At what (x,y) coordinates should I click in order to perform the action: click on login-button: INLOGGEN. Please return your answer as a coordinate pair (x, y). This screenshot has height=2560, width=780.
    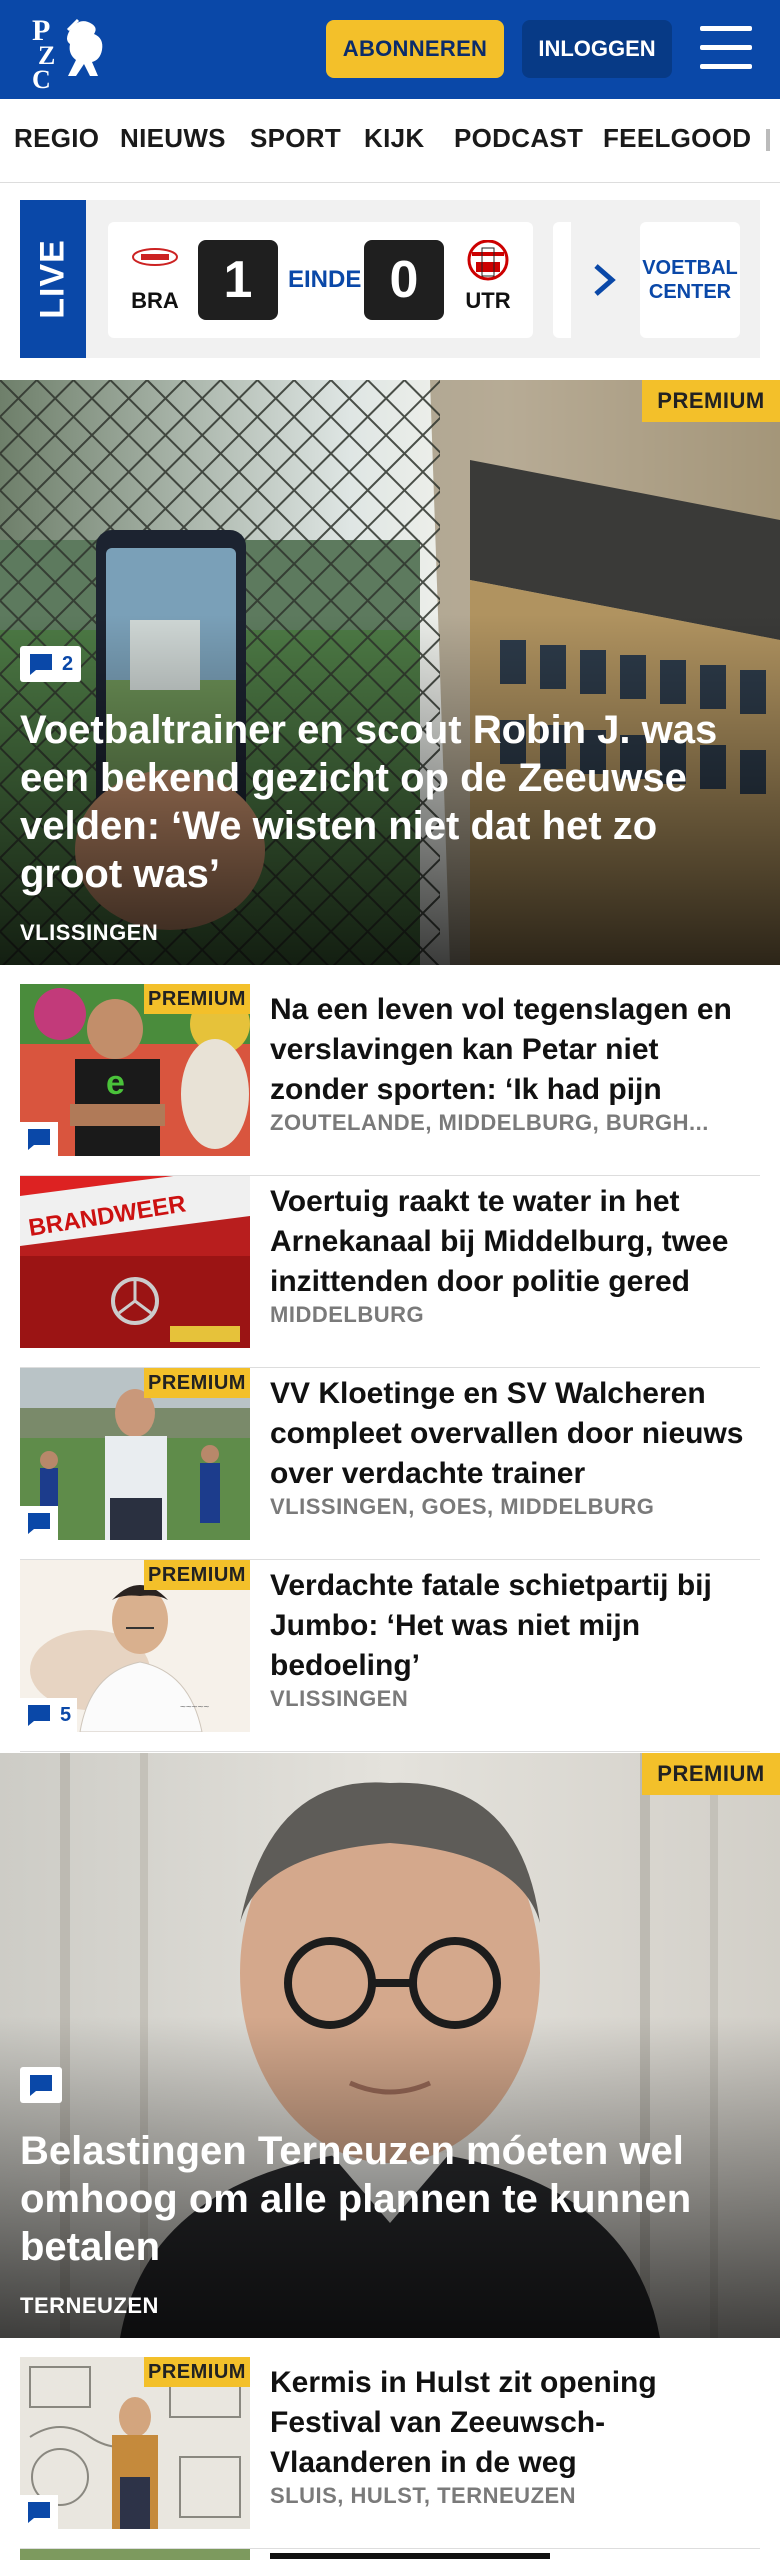
    Looking at the image, I should click on (597, 49).